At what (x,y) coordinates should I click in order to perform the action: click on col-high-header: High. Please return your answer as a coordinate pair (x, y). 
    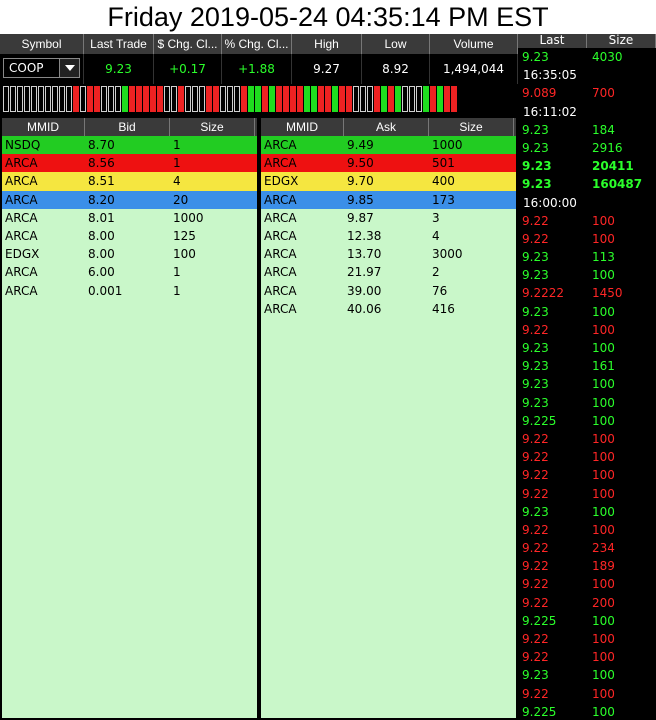
    Looking at the image, I should click on (327, 44).